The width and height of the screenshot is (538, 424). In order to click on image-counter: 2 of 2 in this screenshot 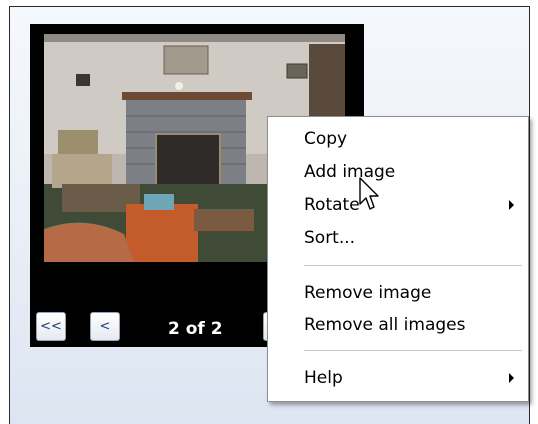, I will do `click(195, 329)`.